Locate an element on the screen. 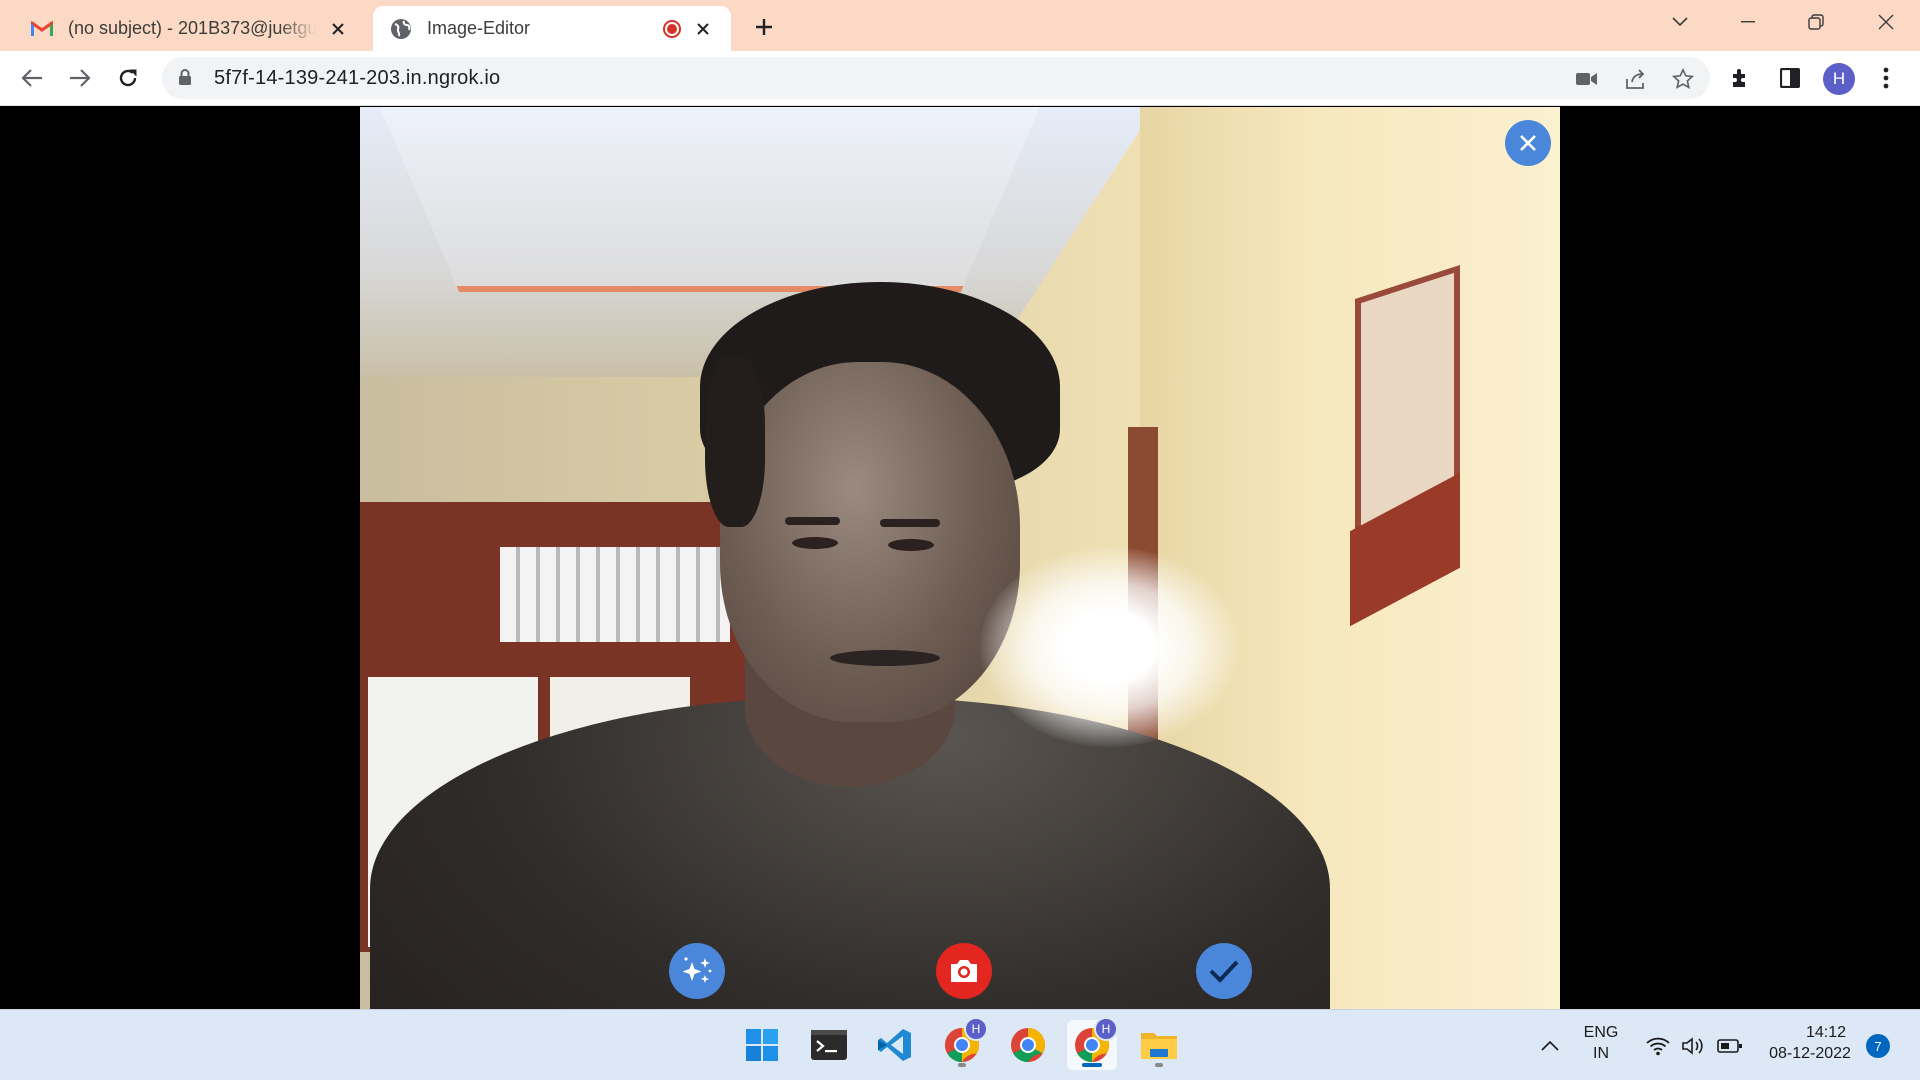 This screenshot has width=1920, height=1080. share-icon is located at coordinates (1635, 79).